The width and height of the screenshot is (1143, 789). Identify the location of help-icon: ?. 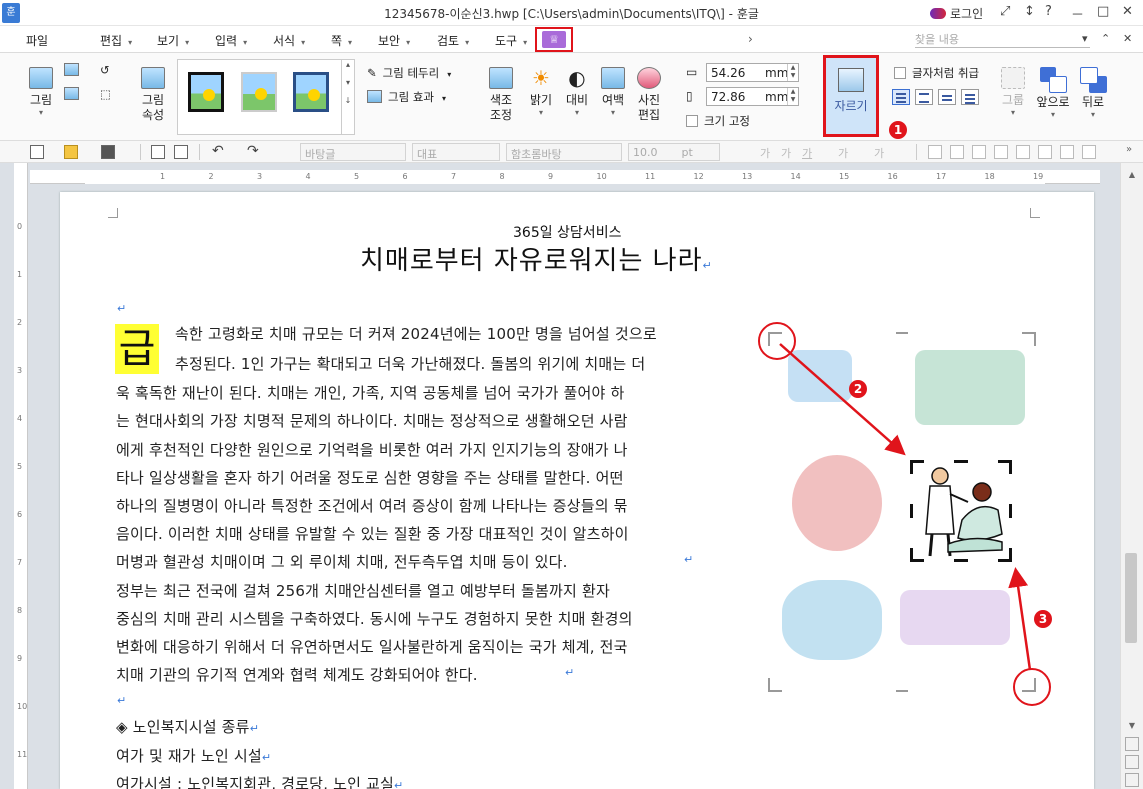
(1048, 11).